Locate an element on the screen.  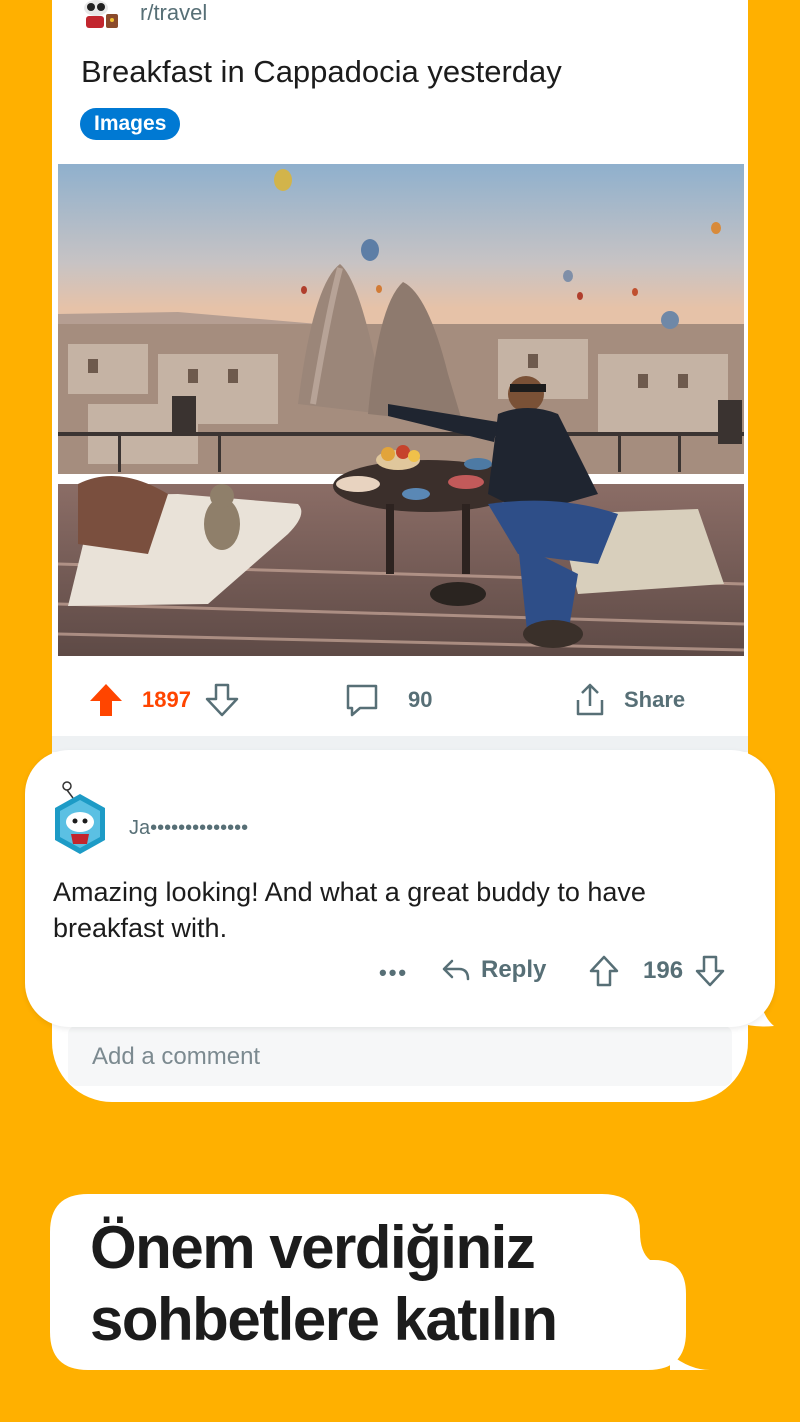
add-comment-placeholder: Add a comment is located at coordinates (176, 1056).